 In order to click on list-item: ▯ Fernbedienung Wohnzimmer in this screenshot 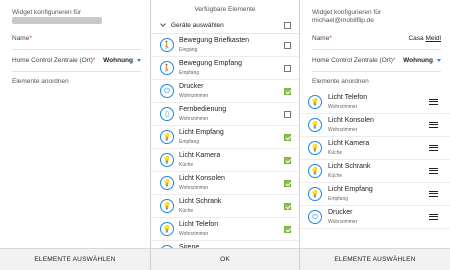, I will do `click(225, 114)`.